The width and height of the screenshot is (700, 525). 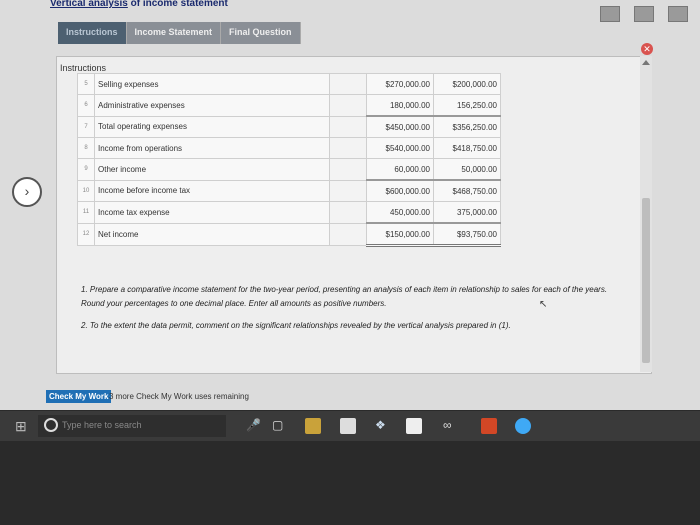 I want to click on amount-cell: $450,000.00, so click(x=400, y=126).